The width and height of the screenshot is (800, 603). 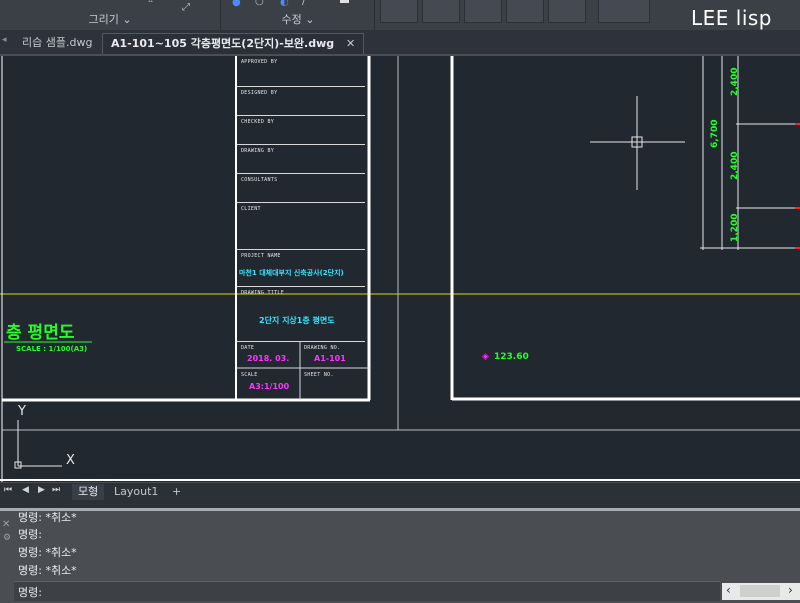 I want to click on ribbon-group-modify: ● ○ ◐ / 수정 ⌄, so click(x=298, y=15).